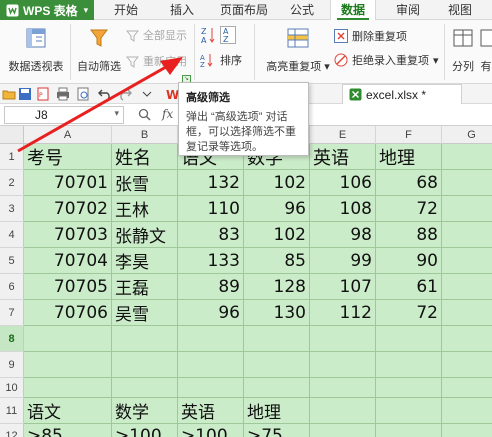 The image size is (492, 437). I want to click on row-header-10: 10, so click(12, 388).